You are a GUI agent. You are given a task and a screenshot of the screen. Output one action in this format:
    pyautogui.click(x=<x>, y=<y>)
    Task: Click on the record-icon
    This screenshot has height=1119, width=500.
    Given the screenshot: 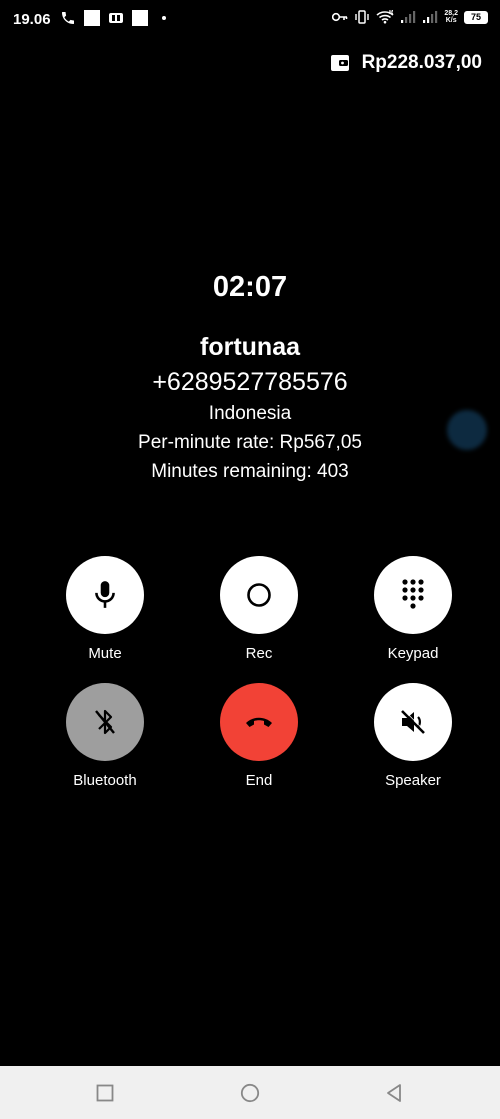 What is the action you would take?
    pyautogui.click(x=259, y=595)
    